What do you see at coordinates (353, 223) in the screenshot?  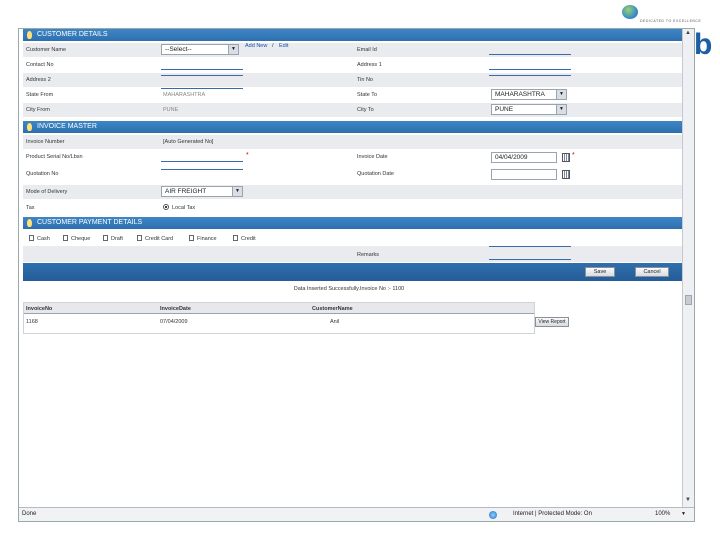 I see `section-header-payment: CUSTOMER PAYMENT DETAILS` at bounding box center [353, 223].